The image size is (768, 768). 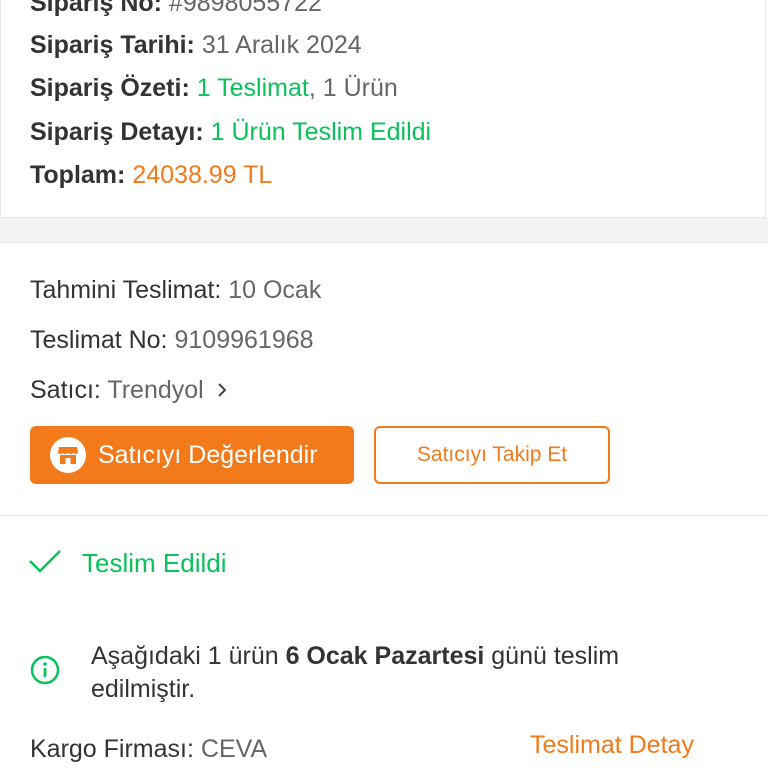 What do you see at coordinates (117, 132) in the screenshot?
I see `order-detail-label: Sipariş Detayı:` at bounding box center [117, 132].